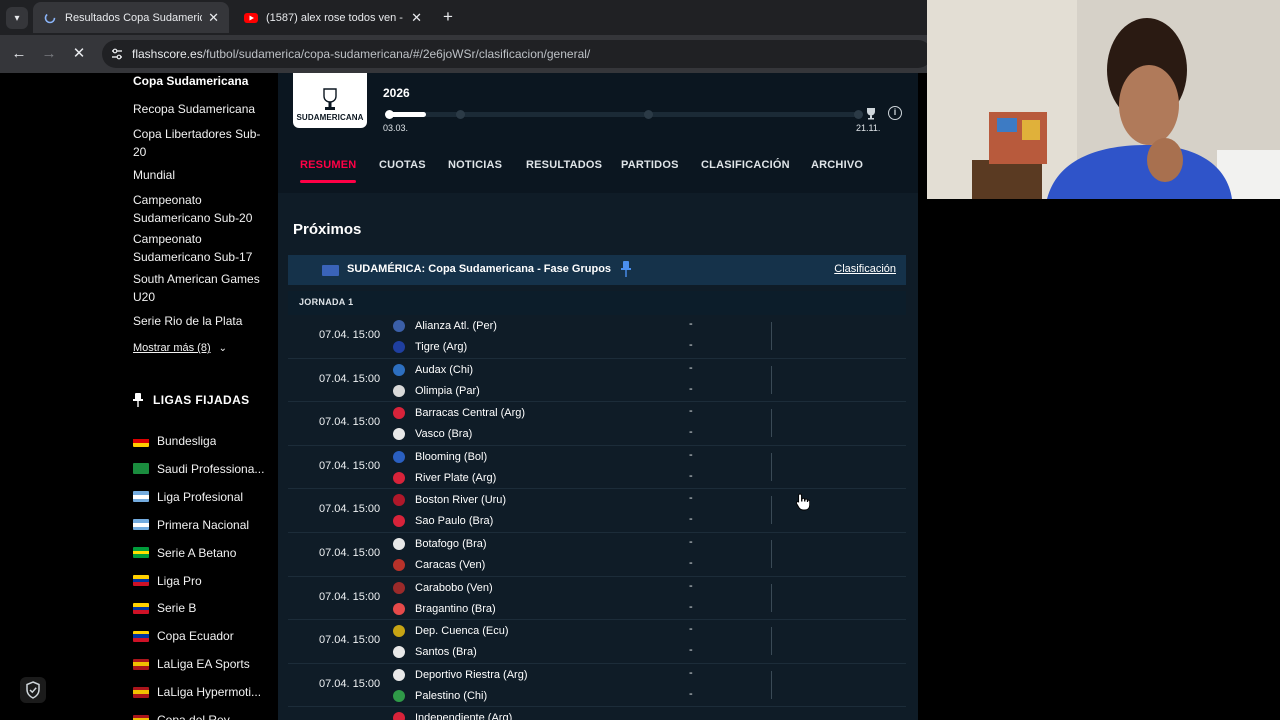 The height and width of the screenshot is (720, 1280). What do you see at coordinates (200, 581) in the screenshot?
I see `pinned-league-item: Liga Pro` at bounding box center [200, 581].